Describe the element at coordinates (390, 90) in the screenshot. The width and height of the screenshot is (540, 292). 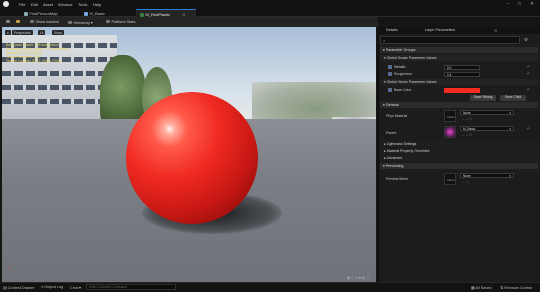
I see `base-color-override-checkbox` at that location.